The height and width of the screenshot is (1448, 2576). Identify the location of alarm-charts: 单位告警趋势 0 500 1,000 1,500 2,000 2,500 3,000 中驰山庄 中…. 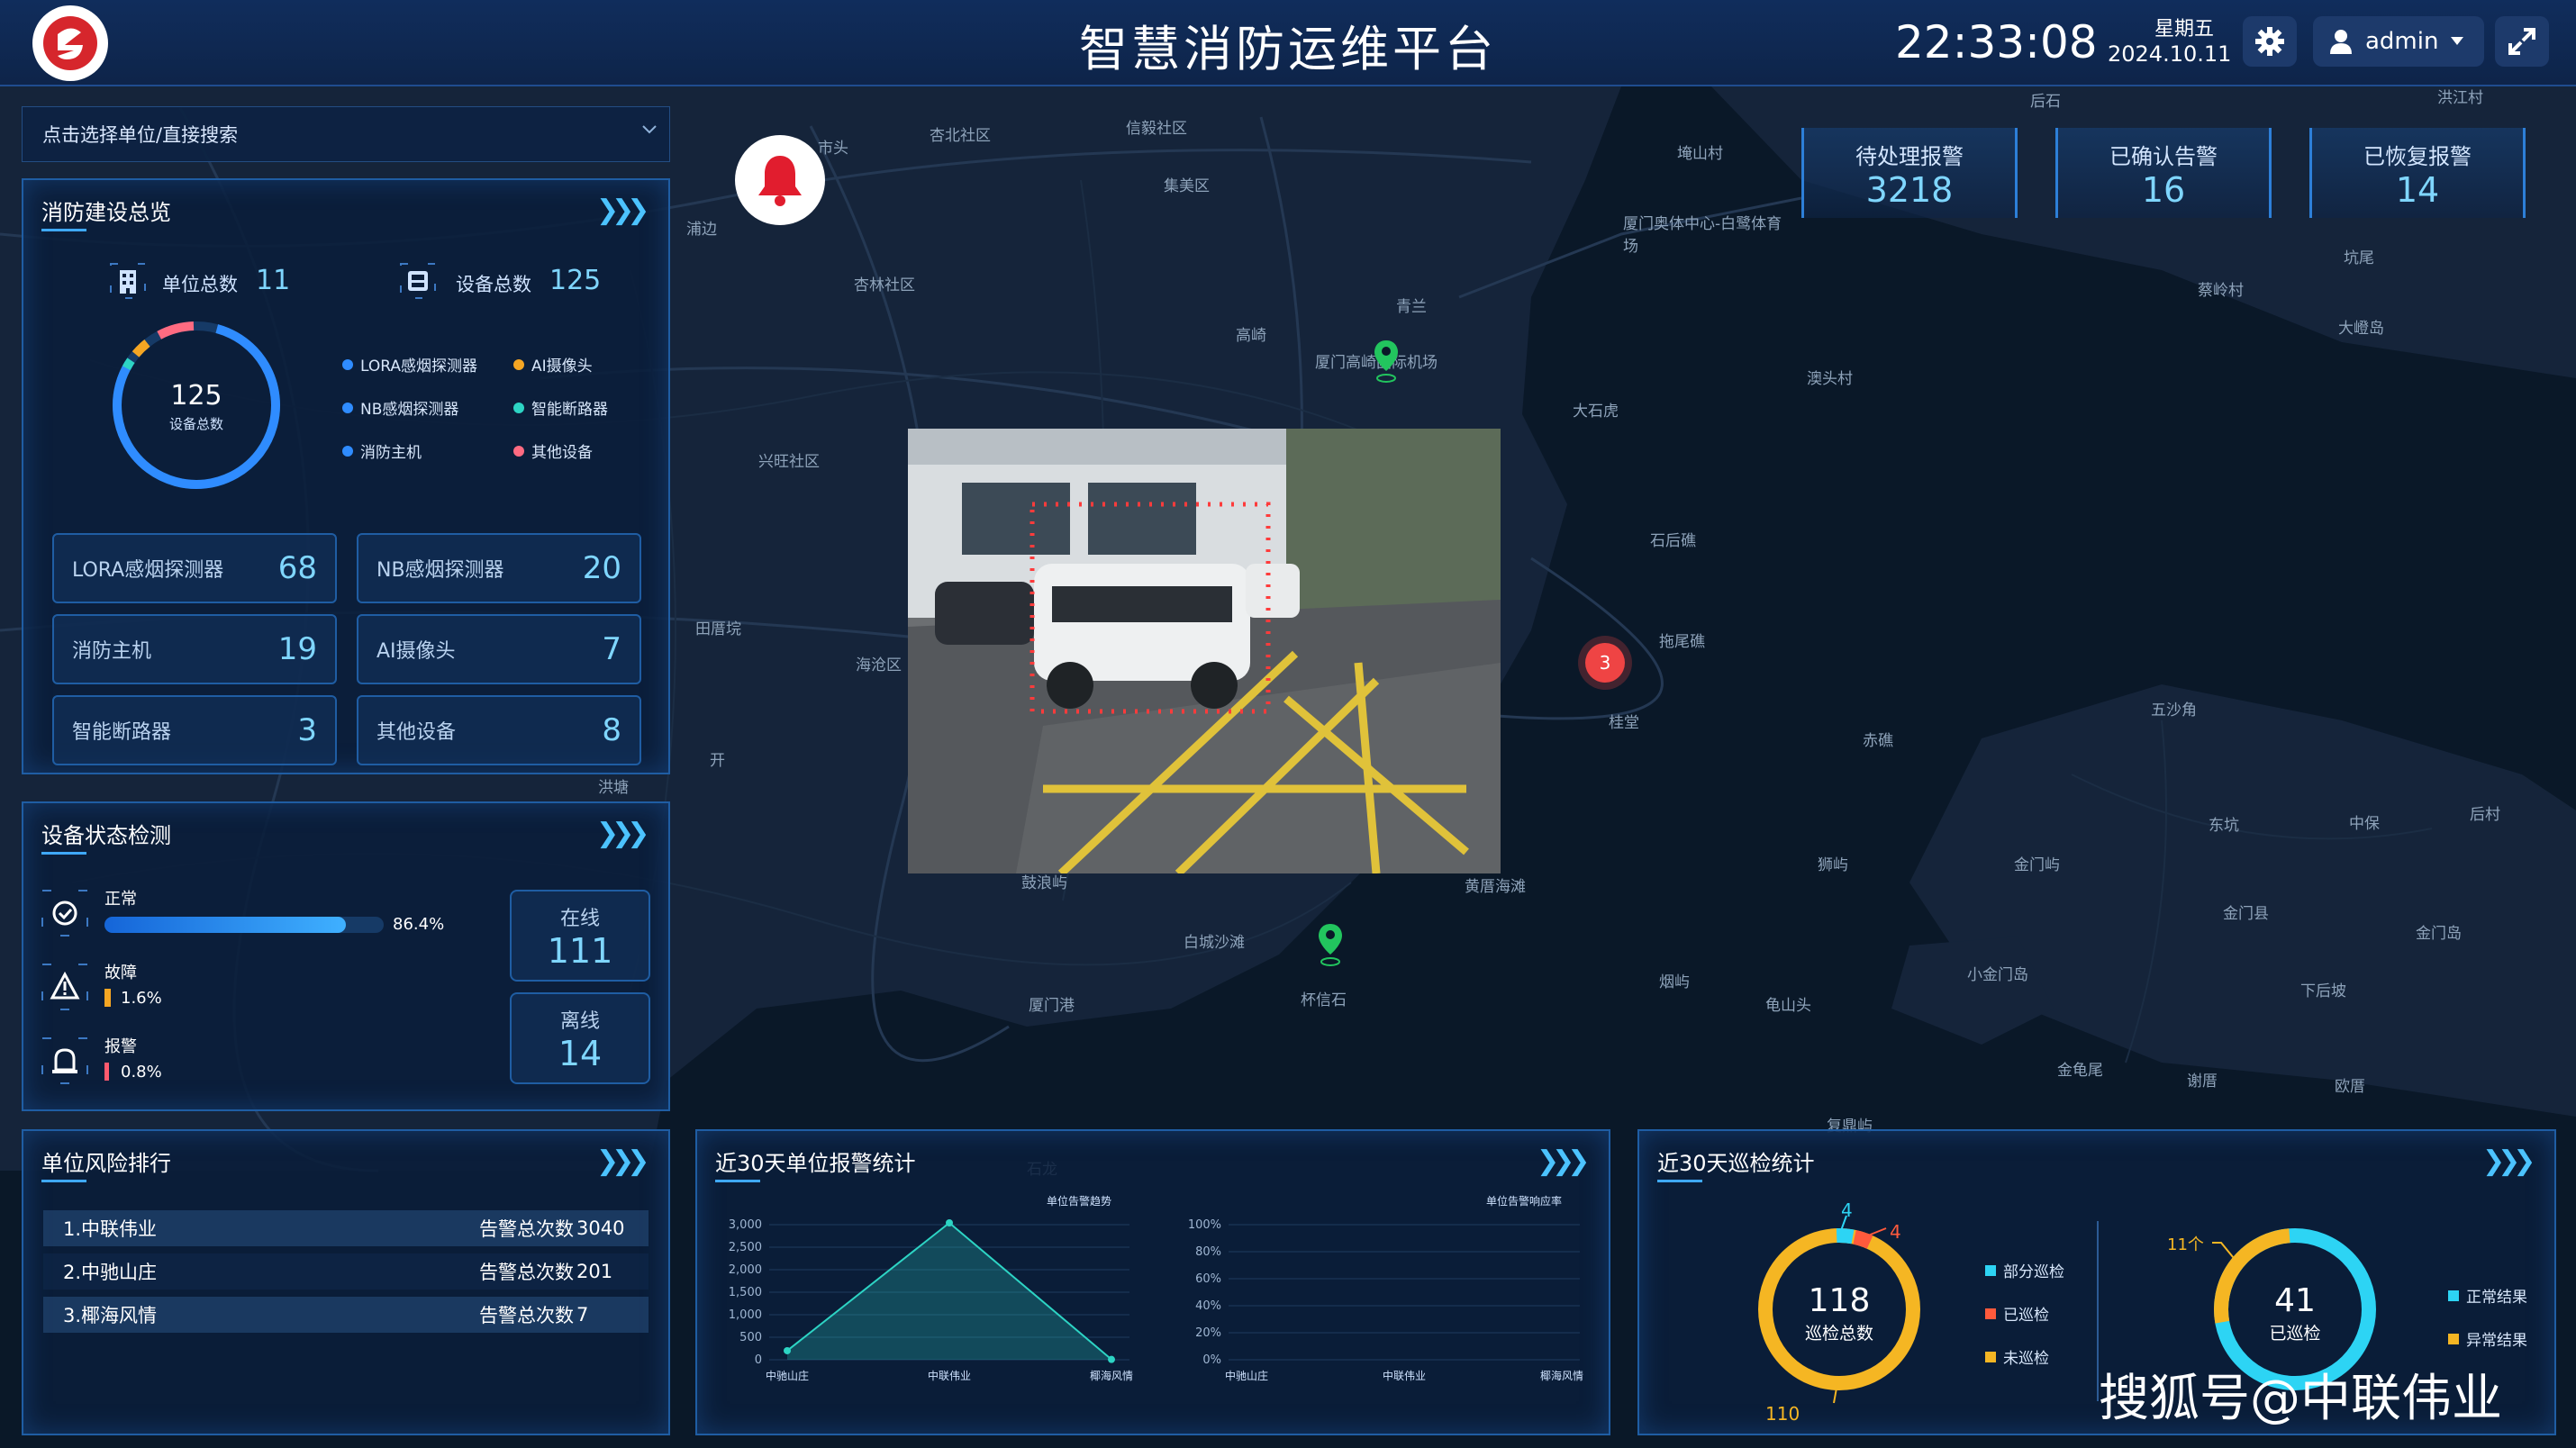
(1156, 1288).